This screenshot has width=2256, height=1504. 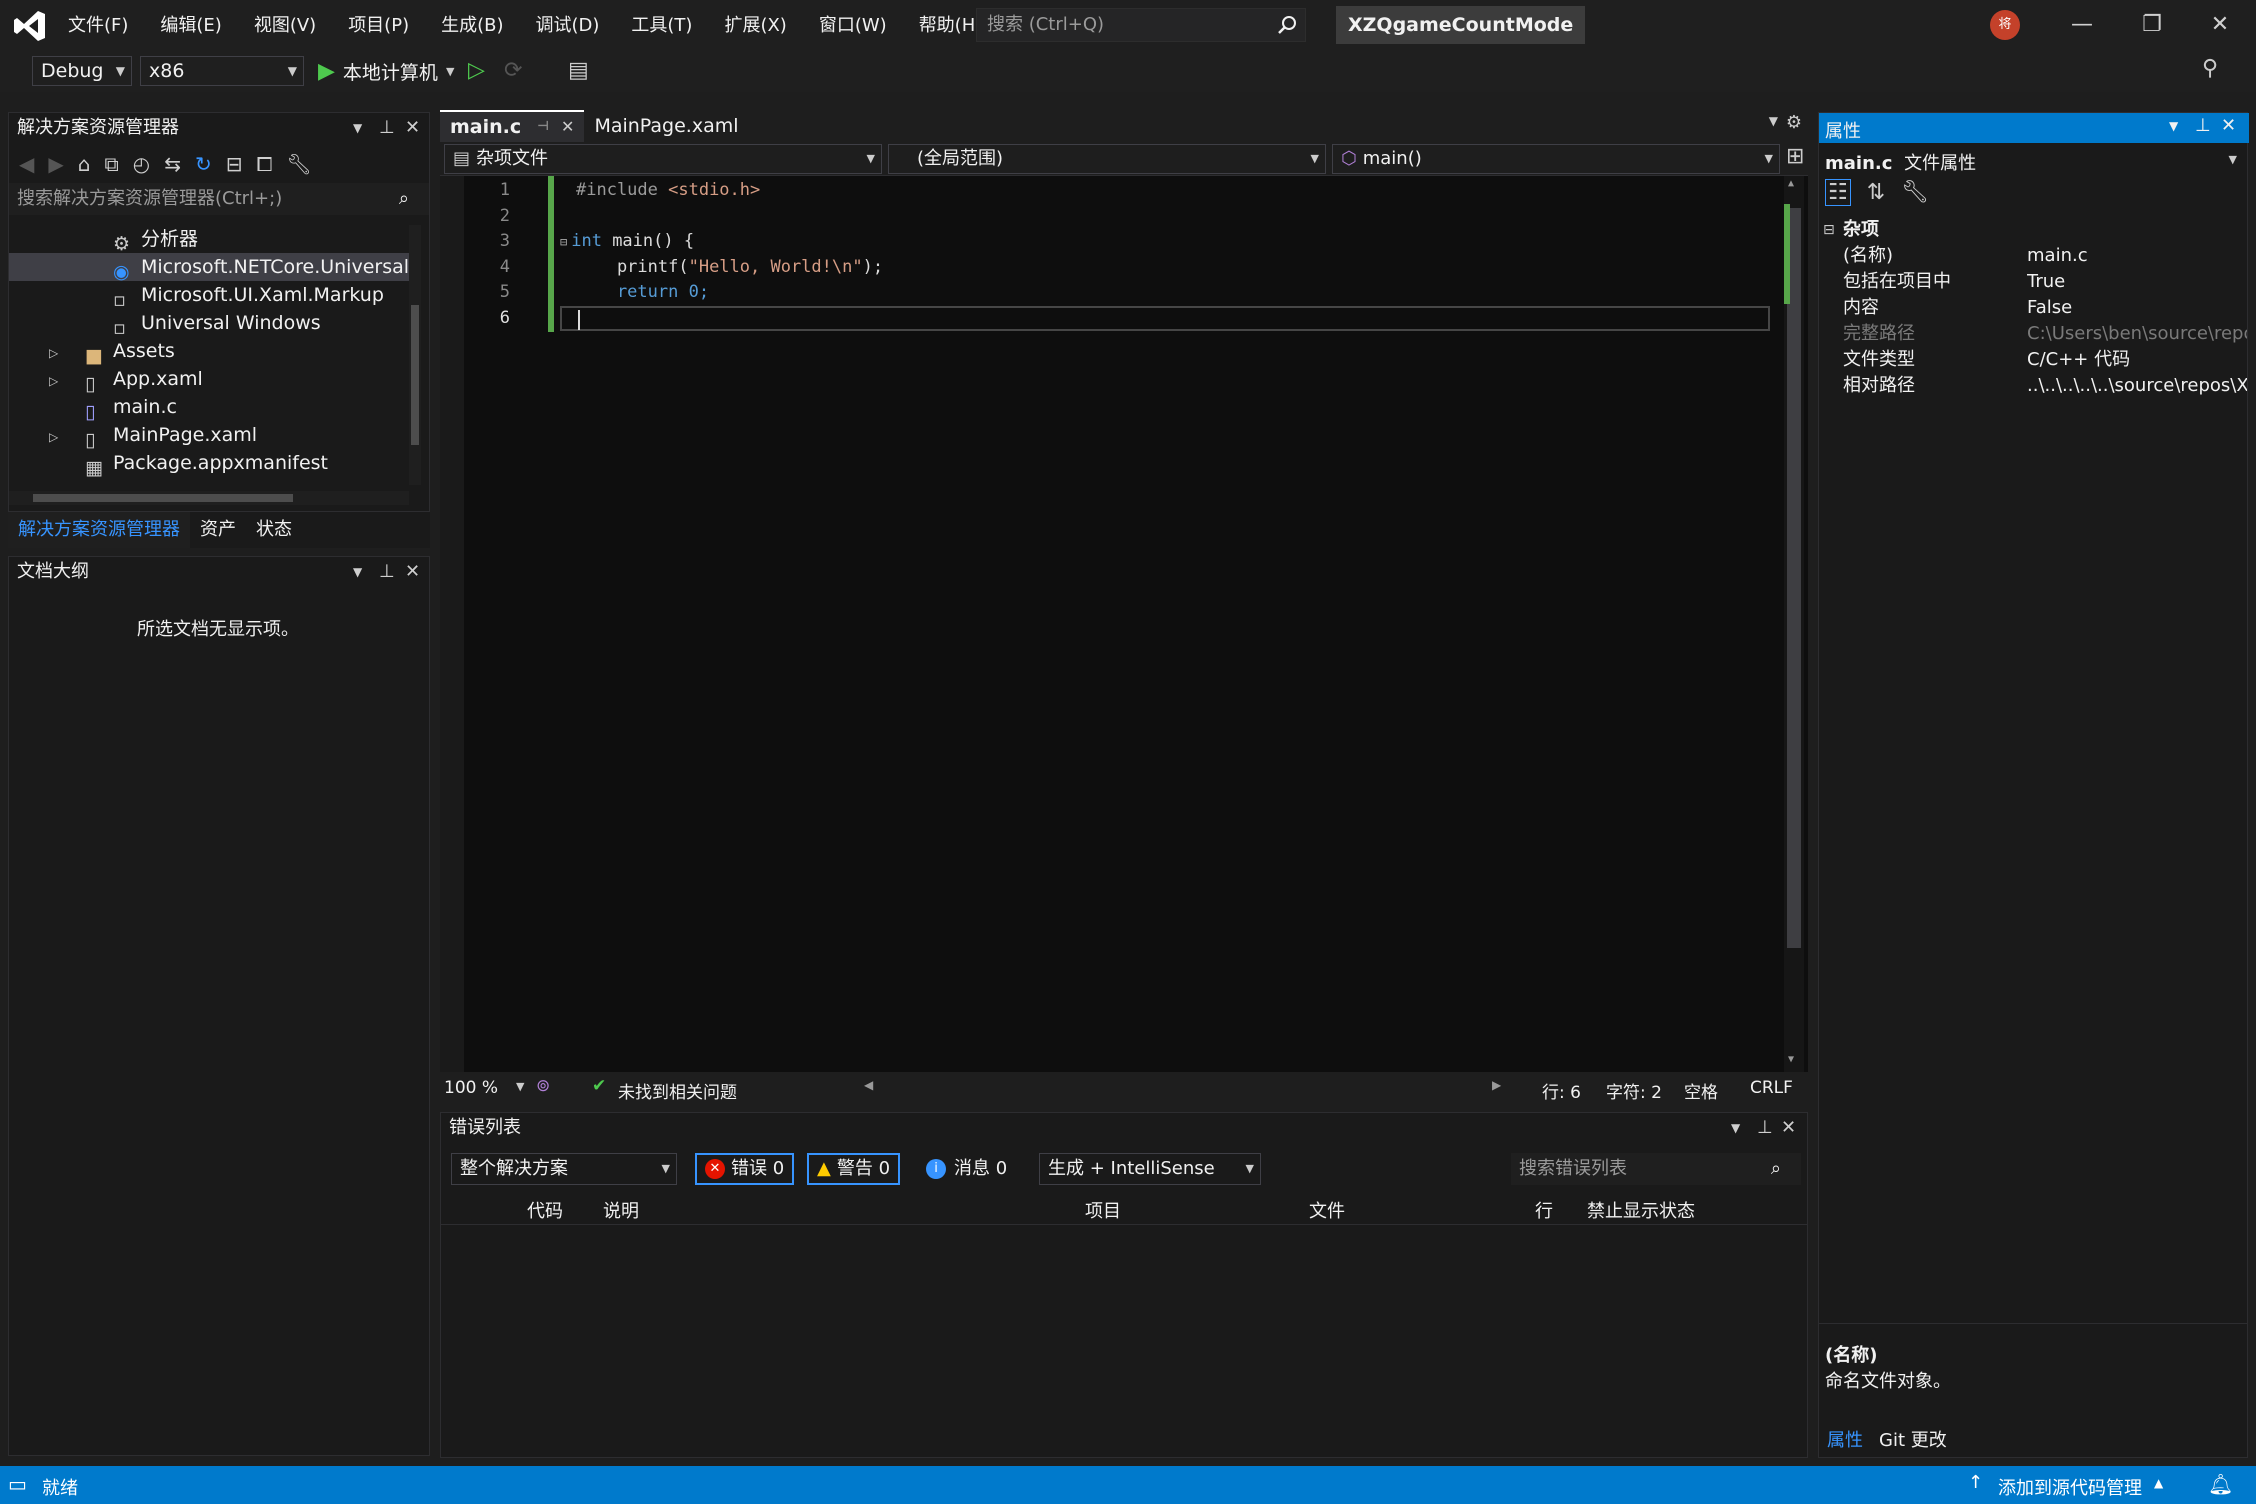 What do you see at coordinates (378, 26) in the screenshot?
I see `menu-project: 项目(P)` at bounding box center [378, 26].